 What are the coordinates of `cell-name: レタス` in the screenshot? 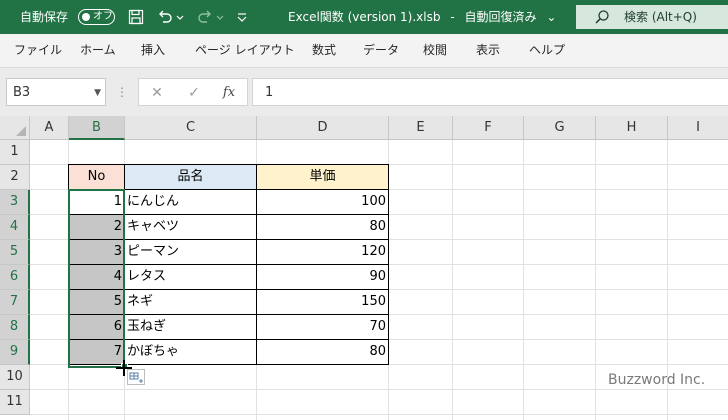 It's located at (190, 277).